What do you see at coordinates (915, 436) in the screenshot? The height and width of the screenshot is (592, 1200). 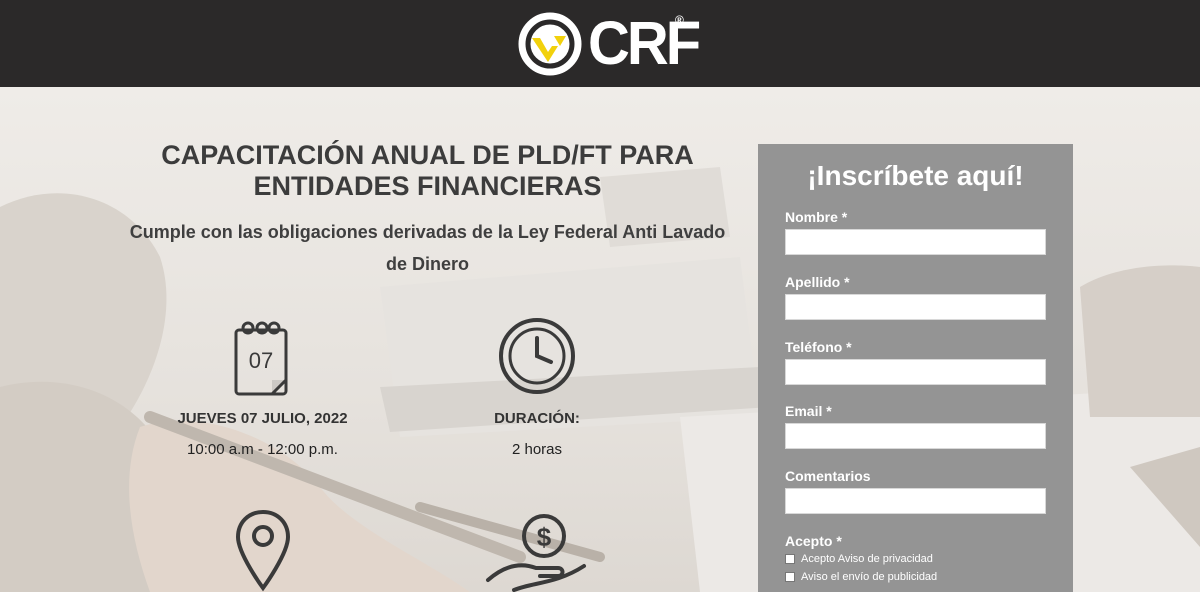 I see `email-input` at bounding box center [915, 436].